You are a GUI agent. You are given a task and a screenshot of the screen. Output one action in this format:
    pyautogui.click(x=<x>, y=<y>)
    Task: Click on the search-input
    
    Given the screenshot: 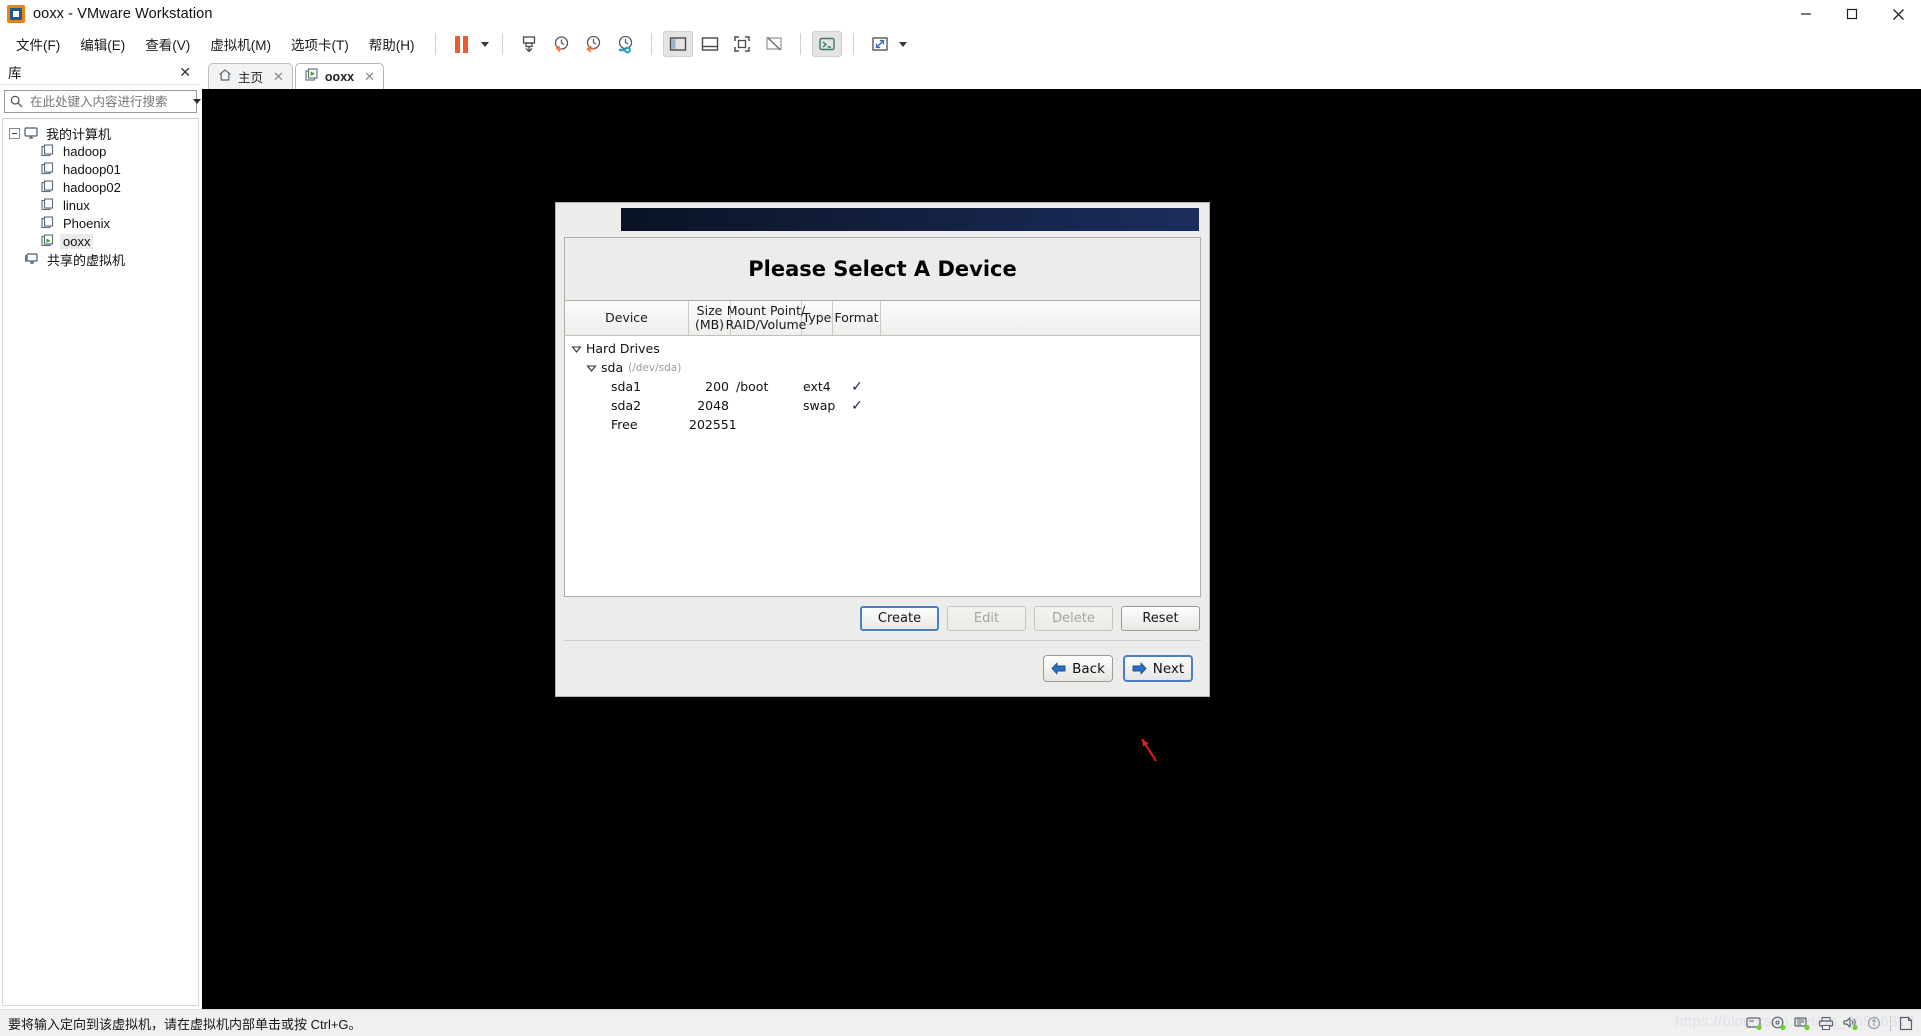 What is the action you would take?
    pyautogui.click(x=110, y=101)
    